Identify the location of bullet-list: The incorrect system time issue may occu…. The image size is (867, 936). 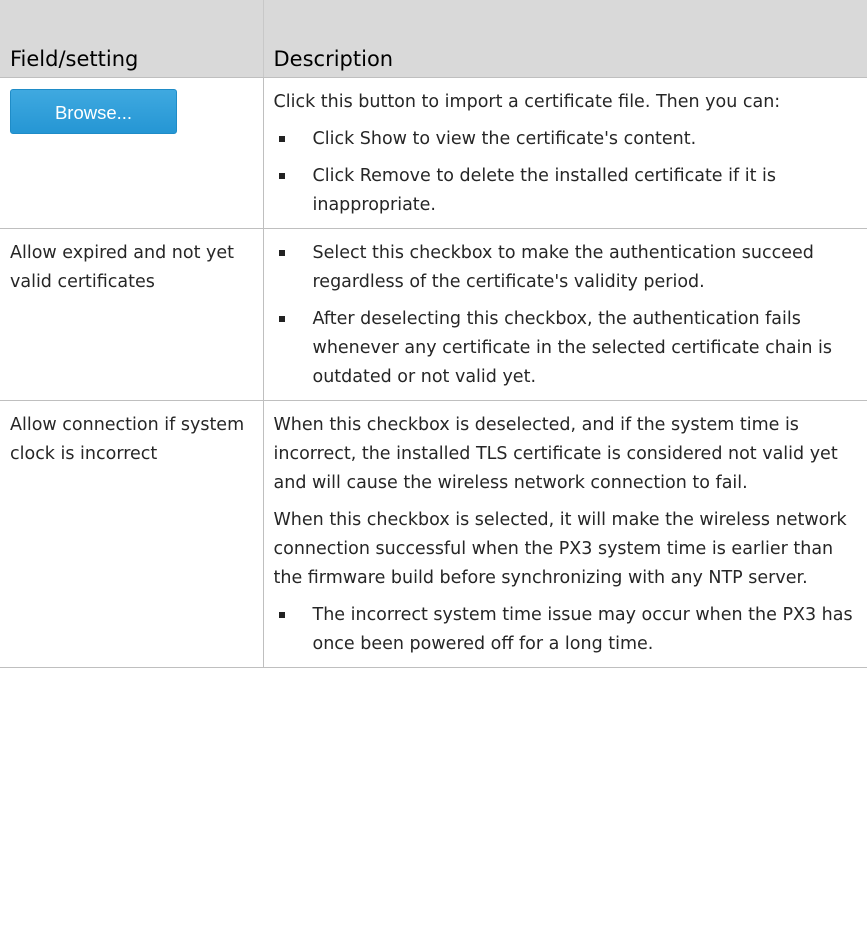
(570, 630).